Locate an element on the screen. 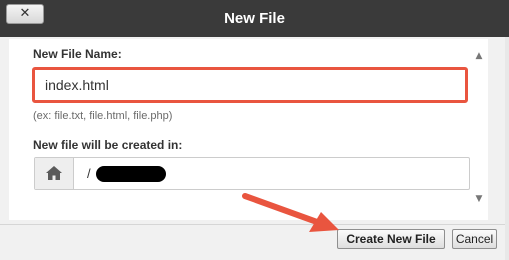 The image size is (509, 260). directory-path: / is located at coordinates (89, 173).